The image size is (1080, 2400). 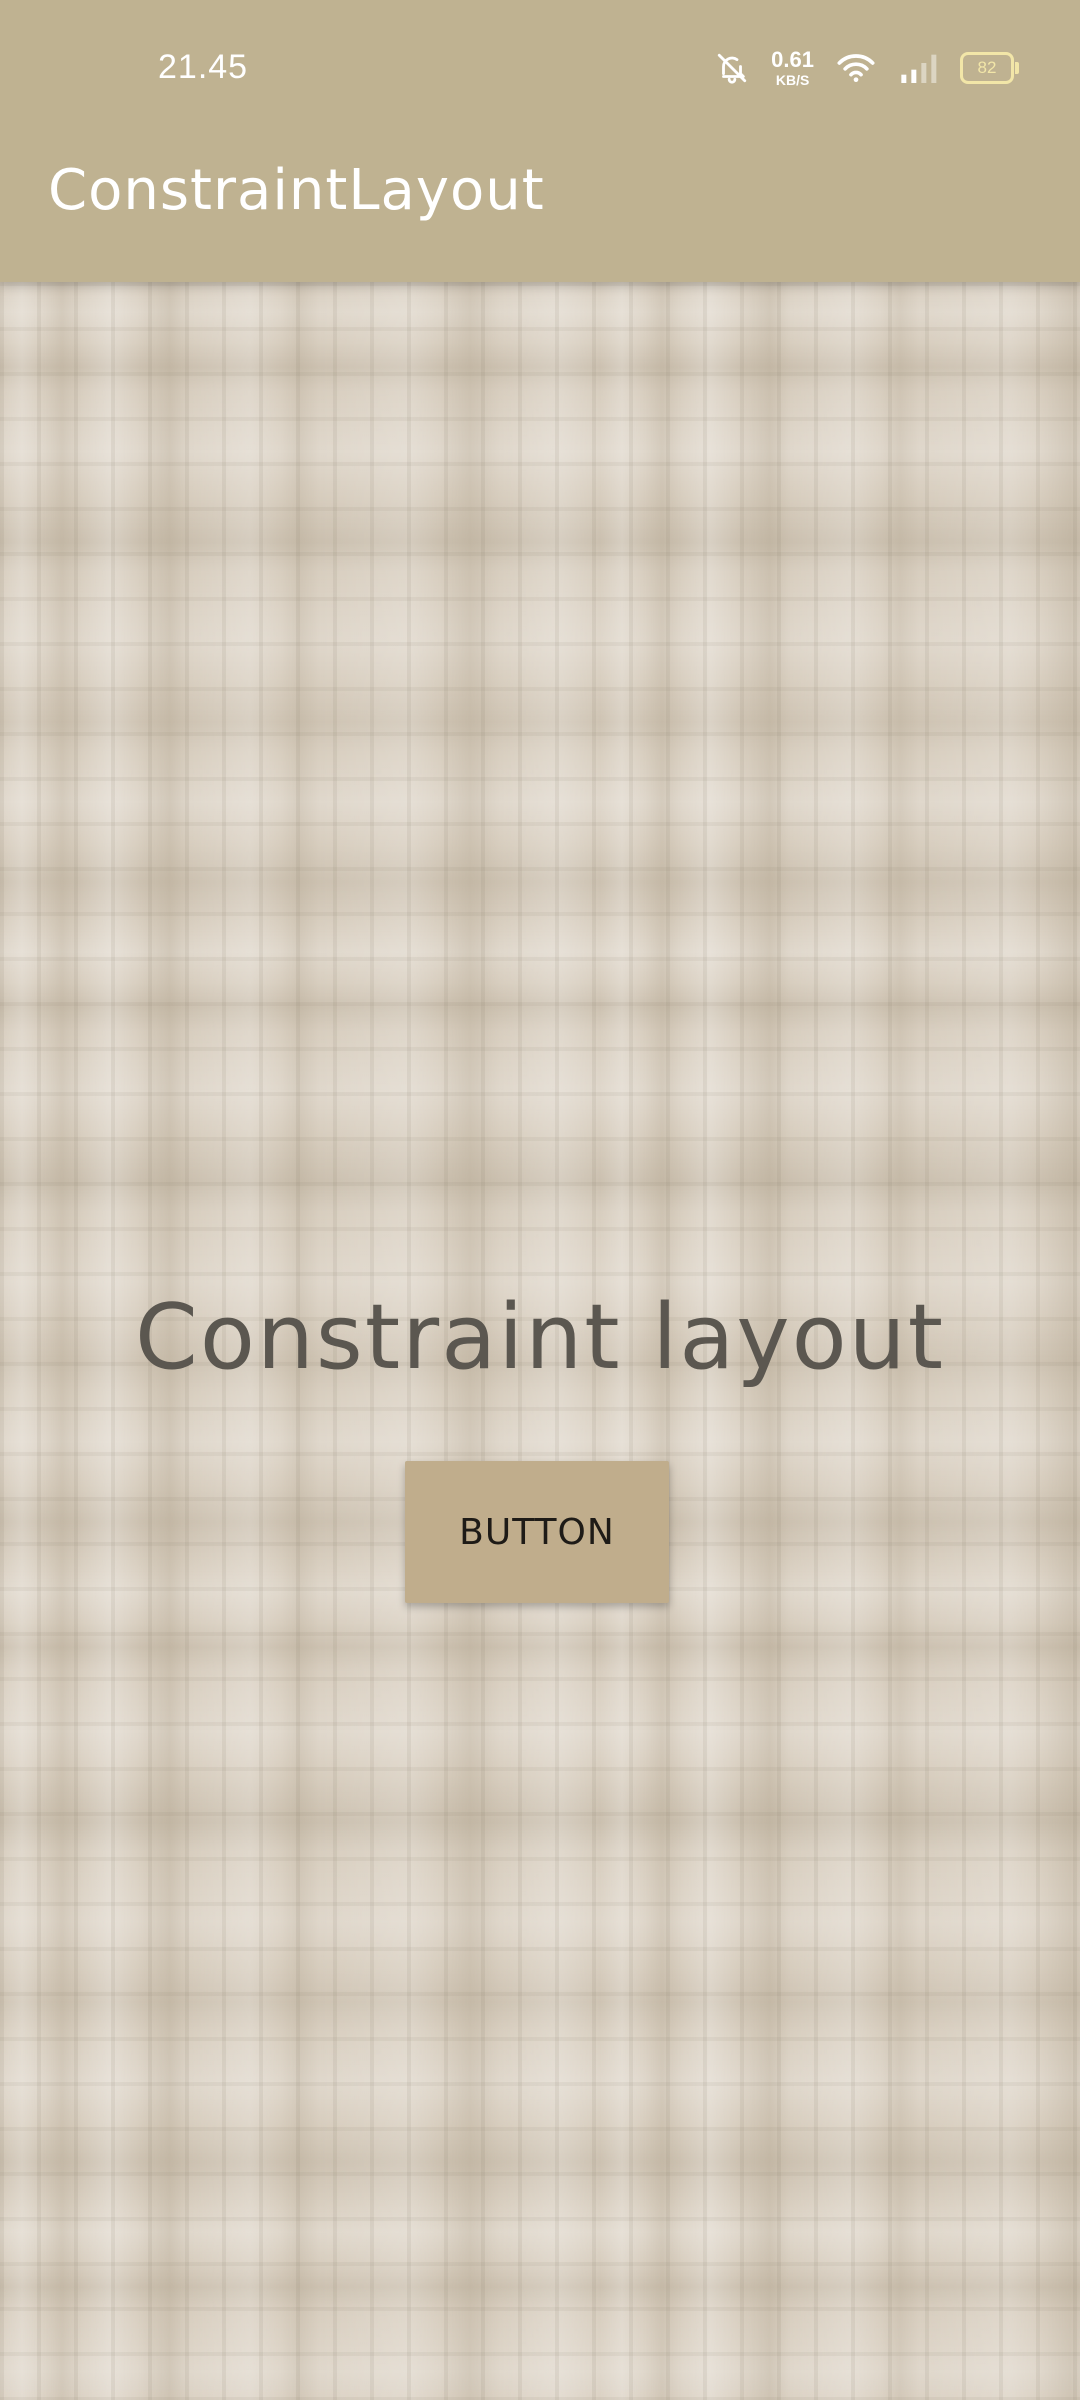 I want to click on battery-level: 82, so click(x=987, y=67).